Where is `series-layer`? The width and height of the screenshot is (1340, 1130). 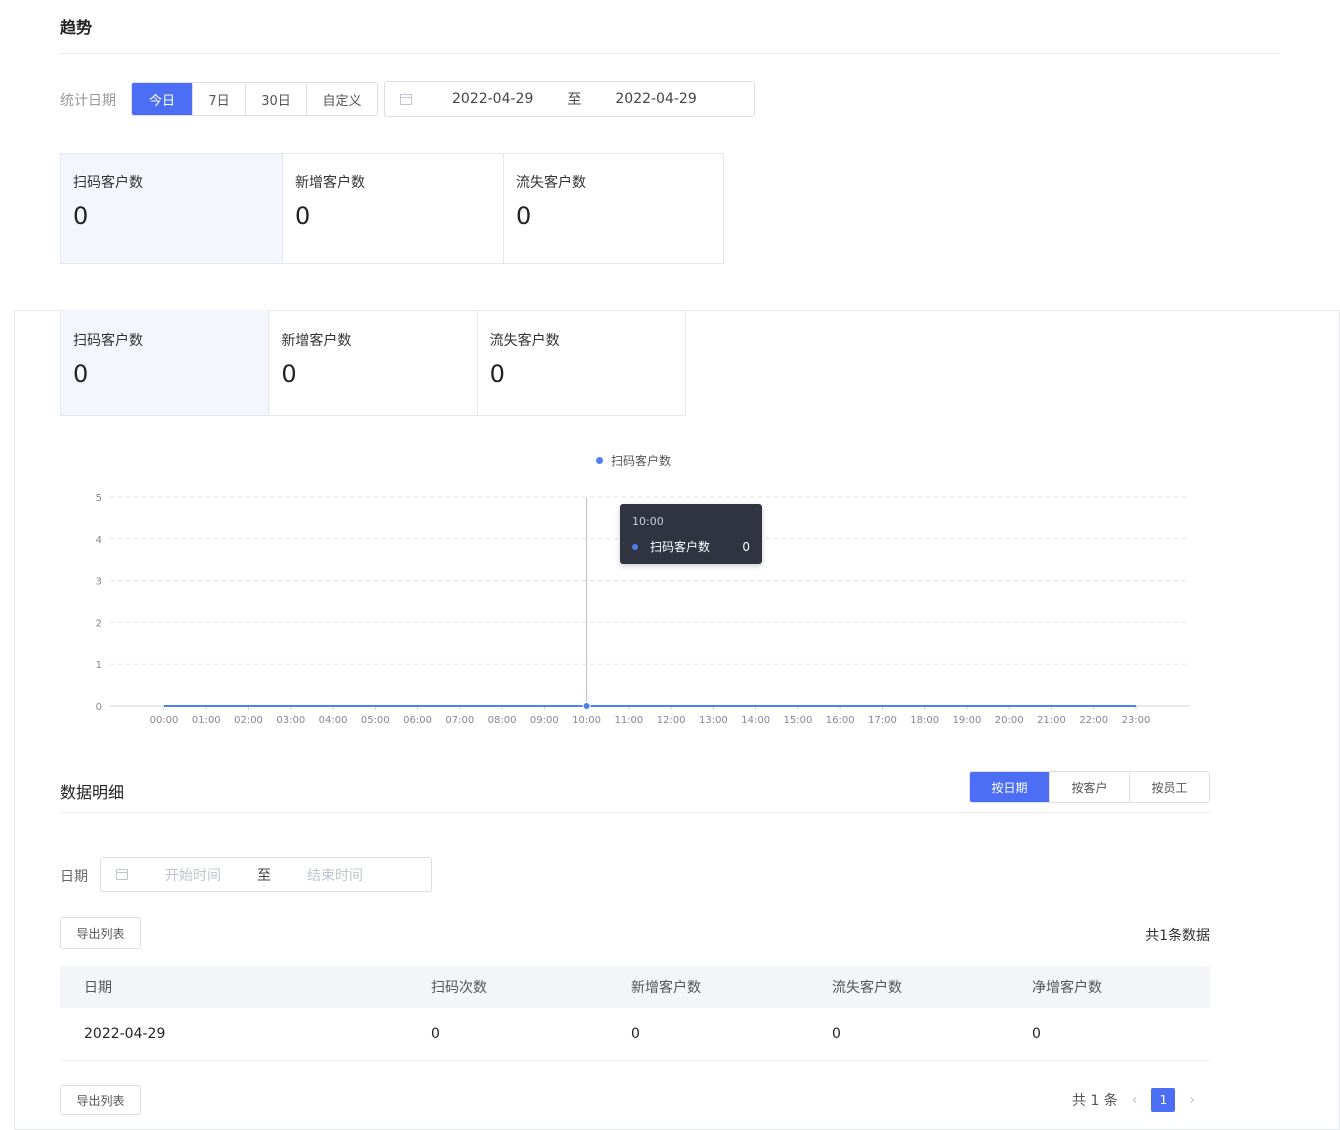
series-layer is located at coordinates (650, 706).